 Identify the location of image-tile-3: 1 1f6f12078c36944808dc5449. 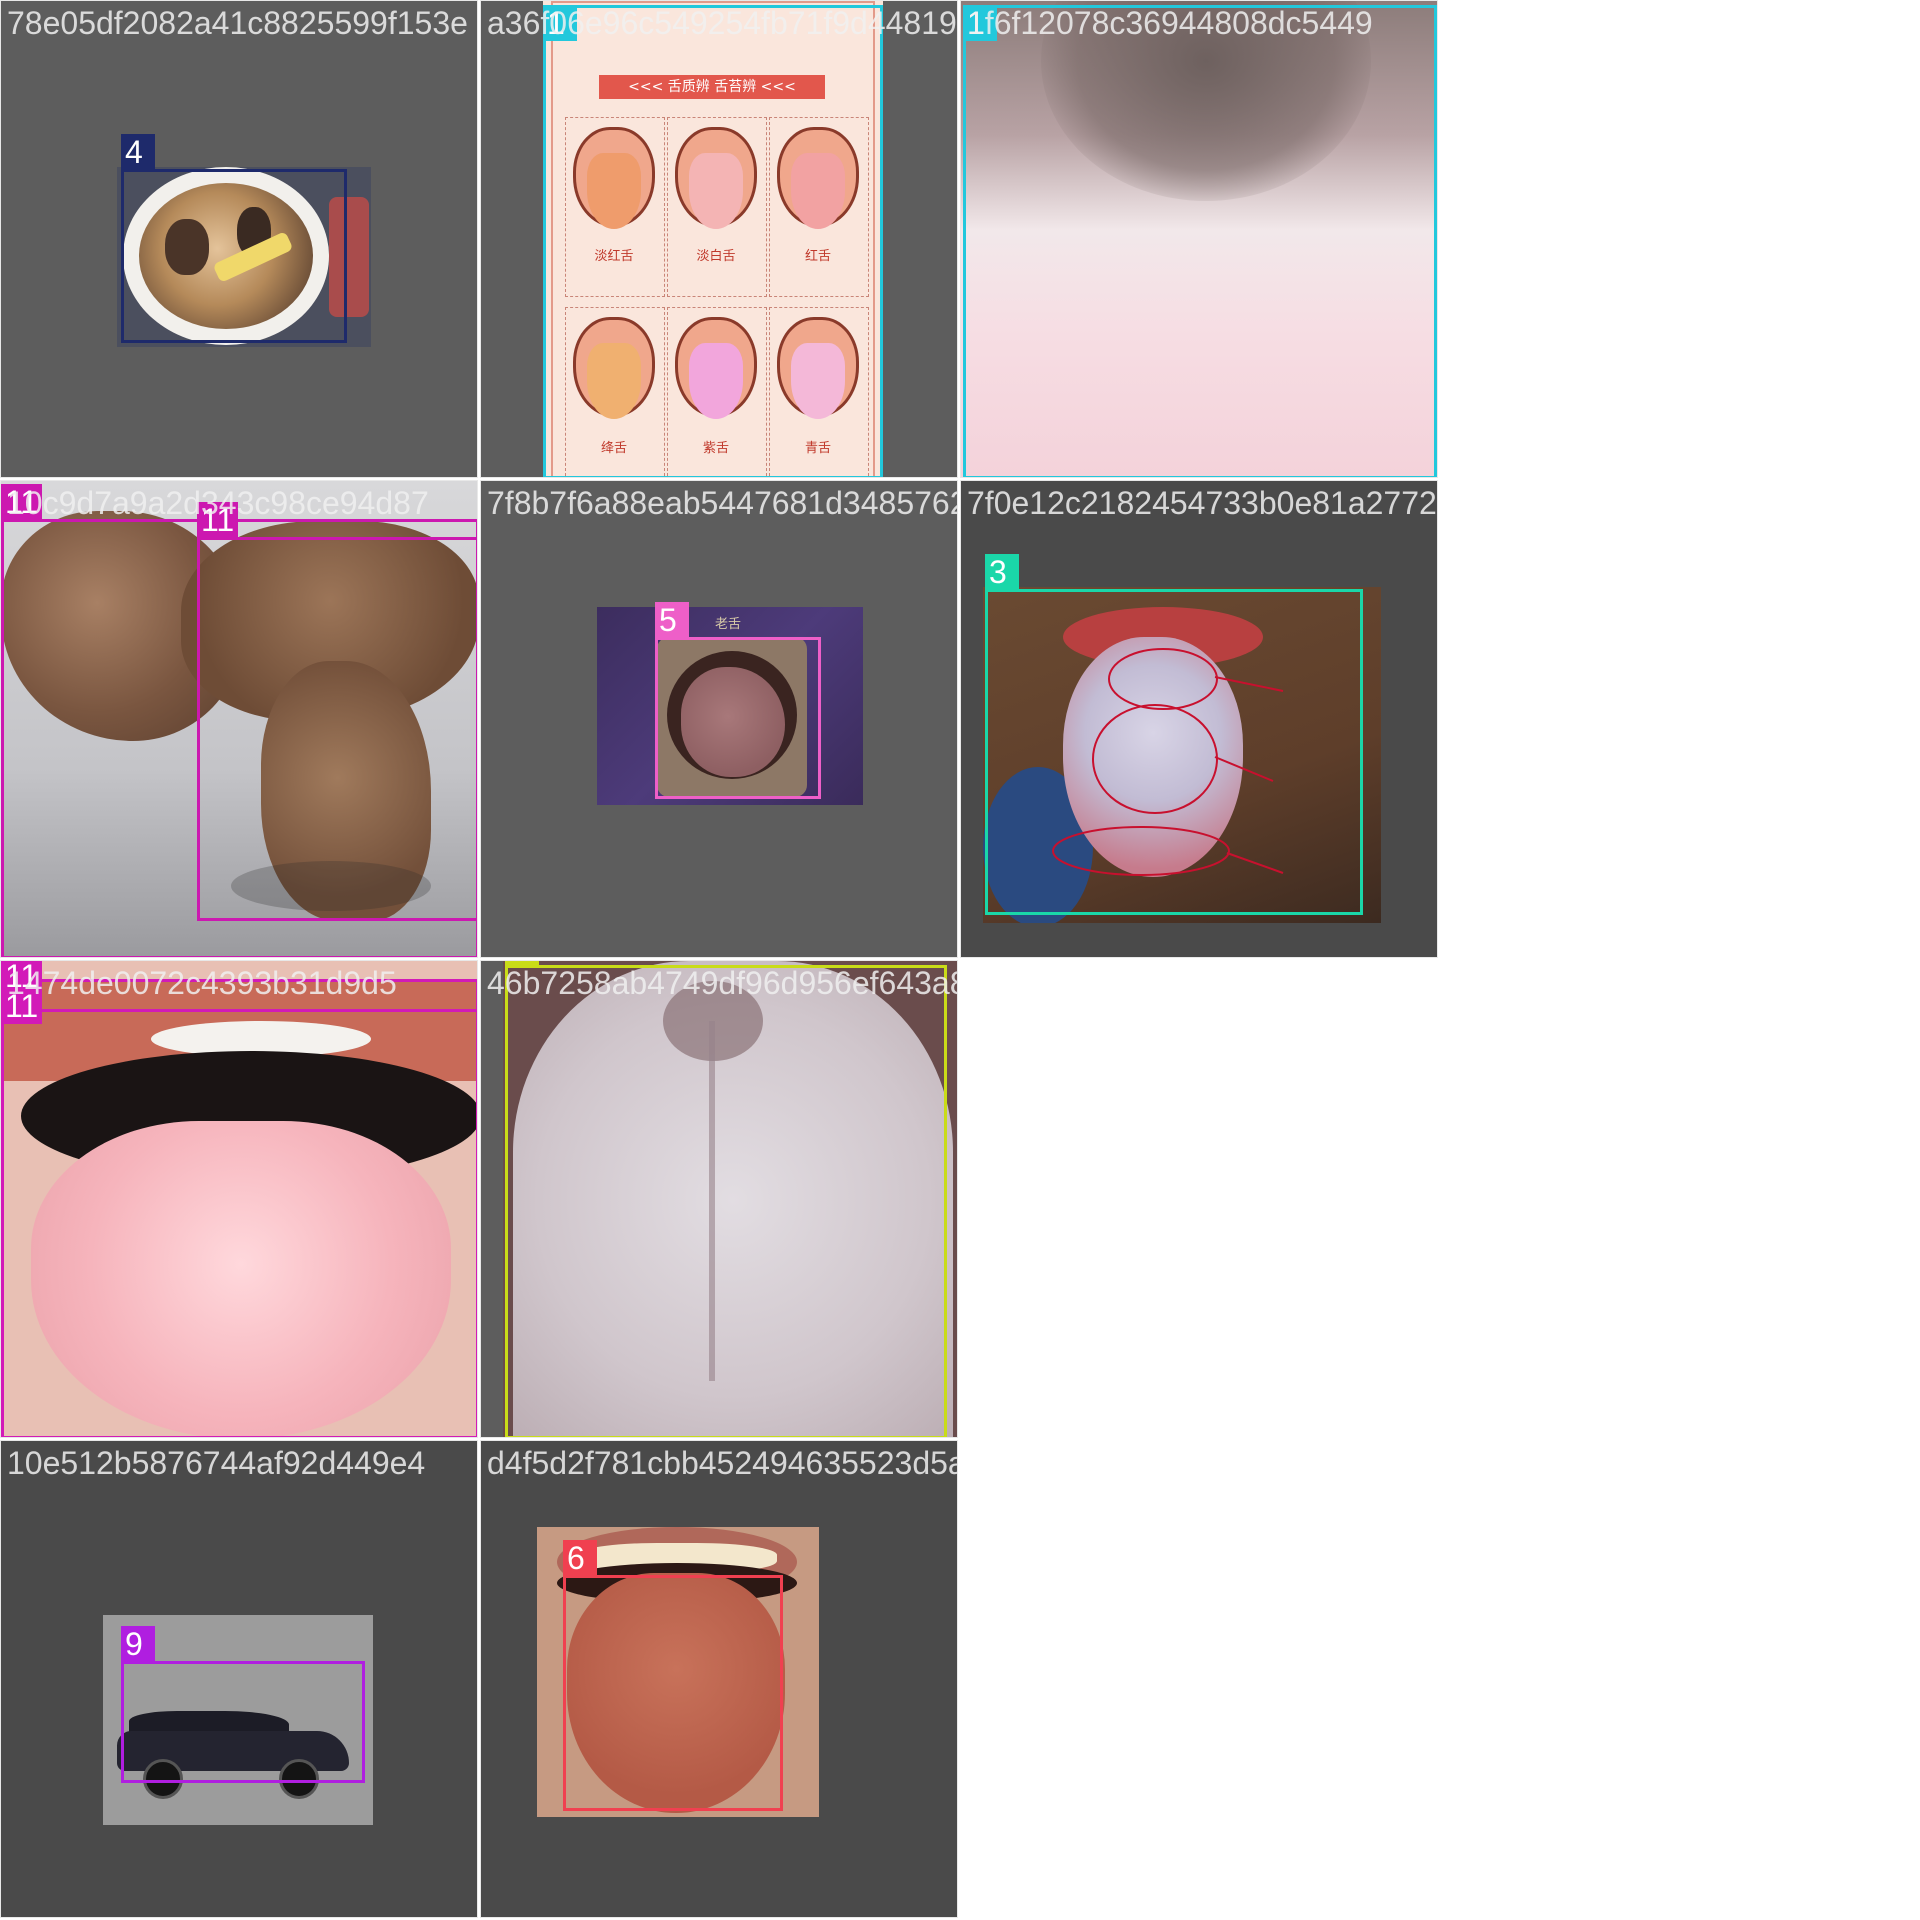
(1199, 239).